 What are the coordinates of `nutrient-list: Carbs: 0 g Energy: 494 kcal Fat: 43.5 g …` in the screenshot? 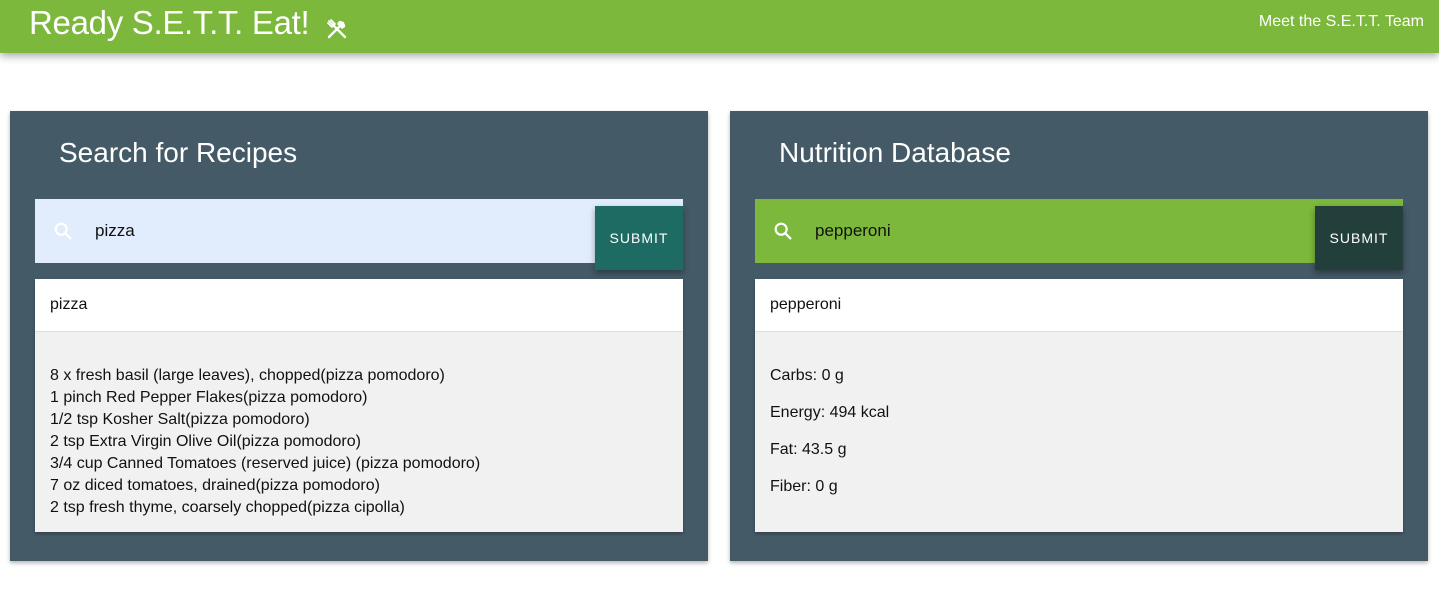 It's located at (1079, 415).